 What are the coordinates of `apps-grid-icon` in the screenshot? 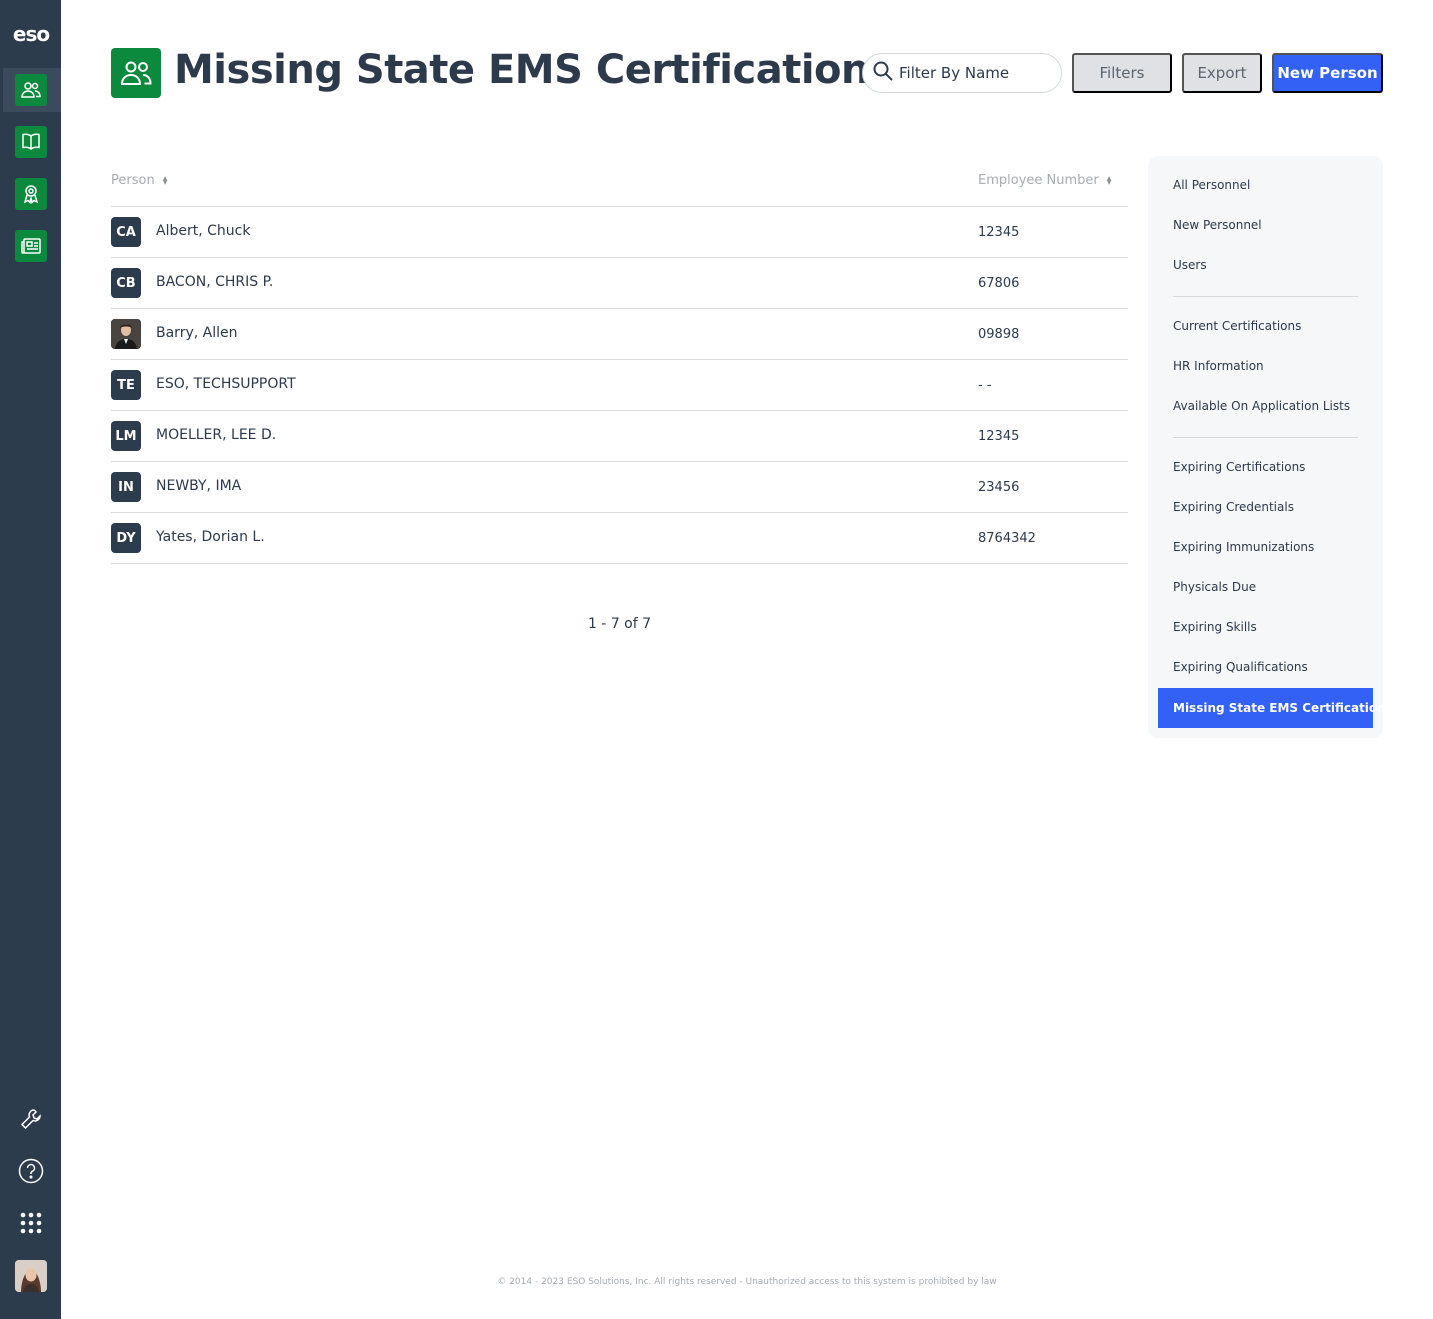 It's located at (31, 1225).